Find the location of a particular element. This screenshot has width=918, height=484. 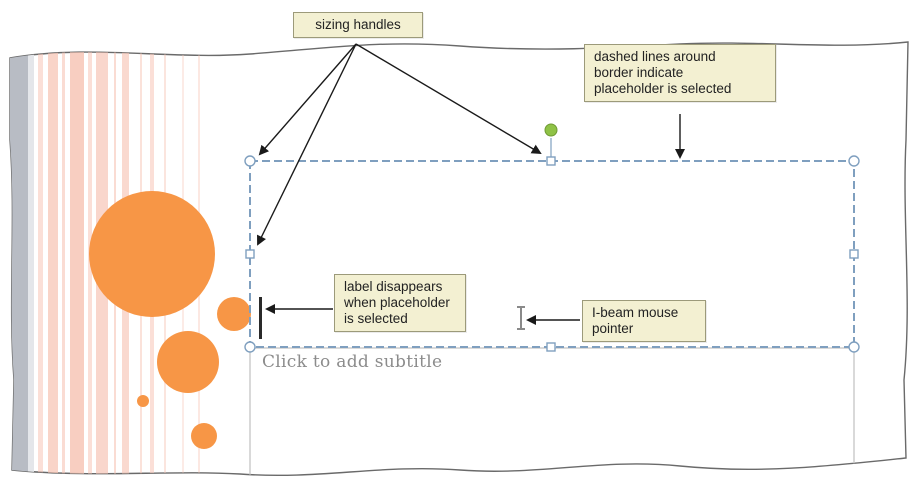

callout-line: is selected is located at coordinates (376, 318).